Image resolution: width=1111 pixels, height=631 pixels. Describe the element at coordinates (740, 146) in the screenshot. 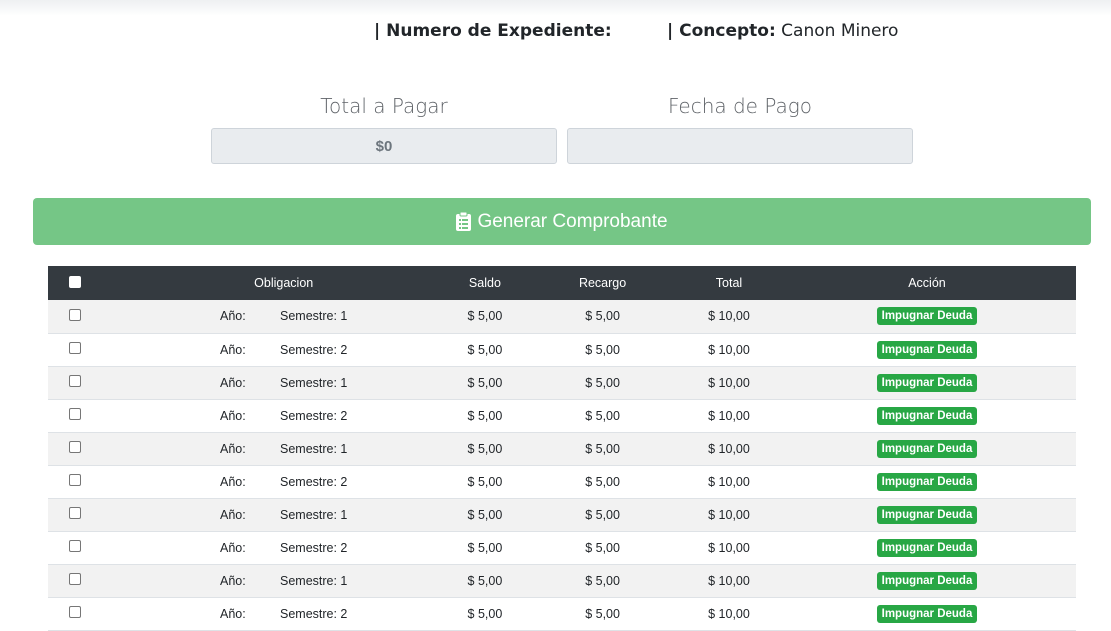

I see `fecha-field` at that location.